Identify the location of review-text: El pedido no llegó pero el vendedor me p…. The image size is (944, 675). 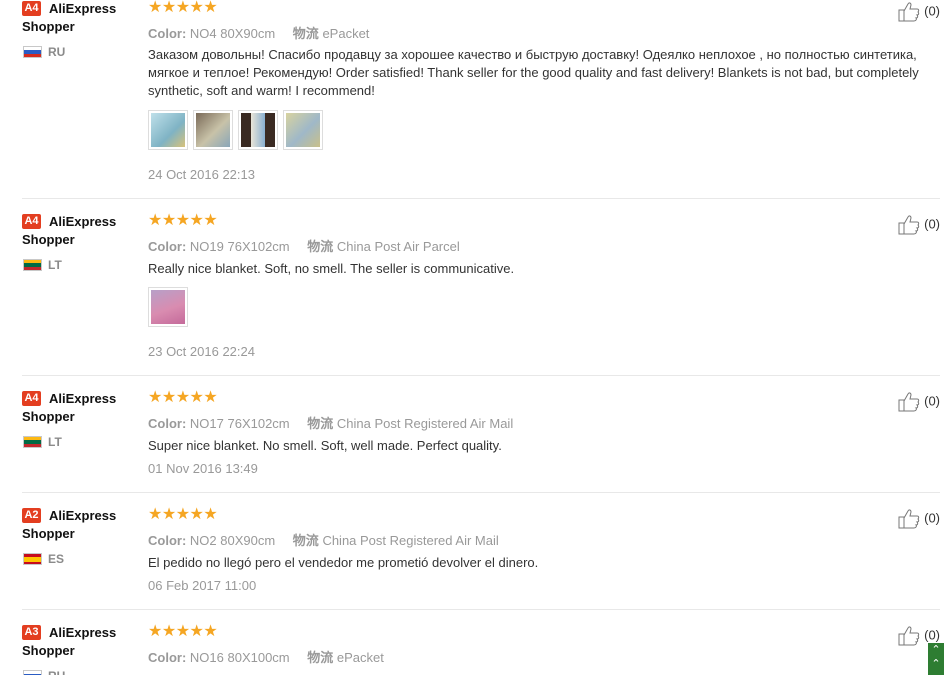
(343, 562).